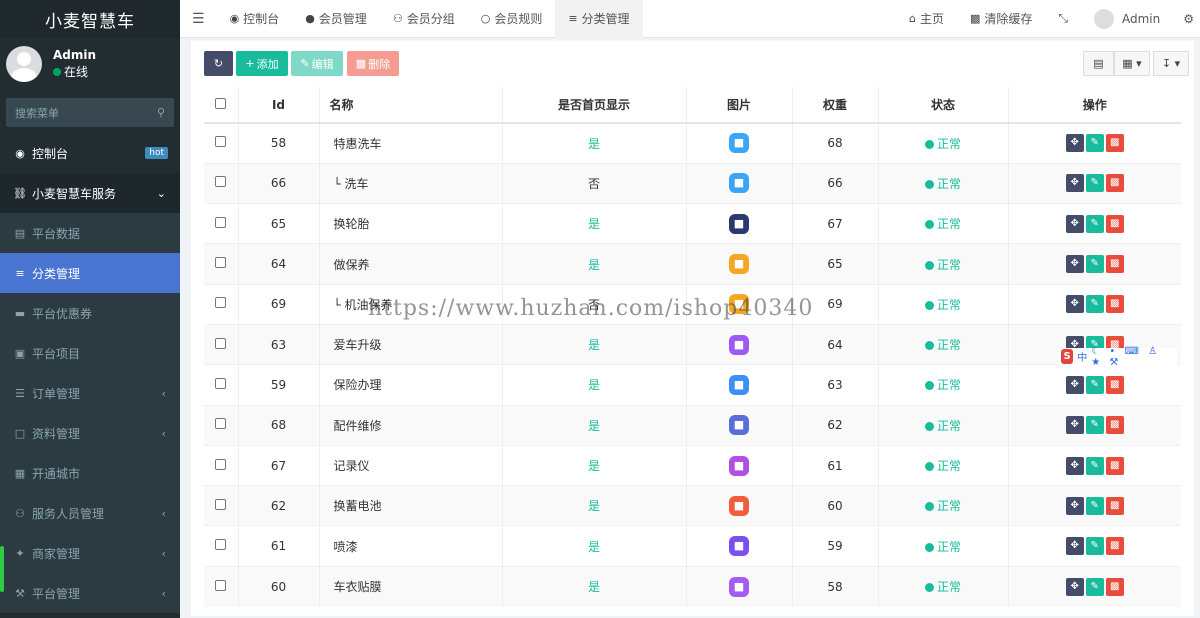 The width and height of the screenshot is (1200, 618). I want to click on search-icon: ⚲, so click(161, 112).